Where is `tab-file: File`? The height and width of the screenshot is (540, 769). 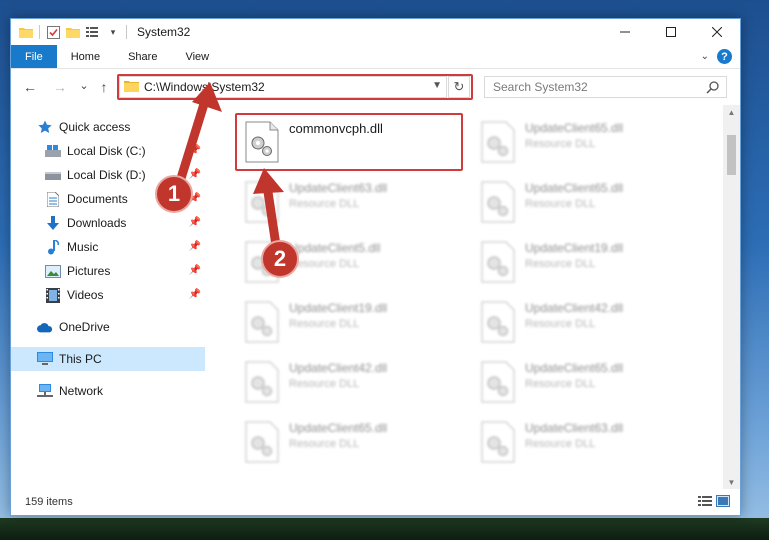
tab-file: File is located at coordinates (34, 56).